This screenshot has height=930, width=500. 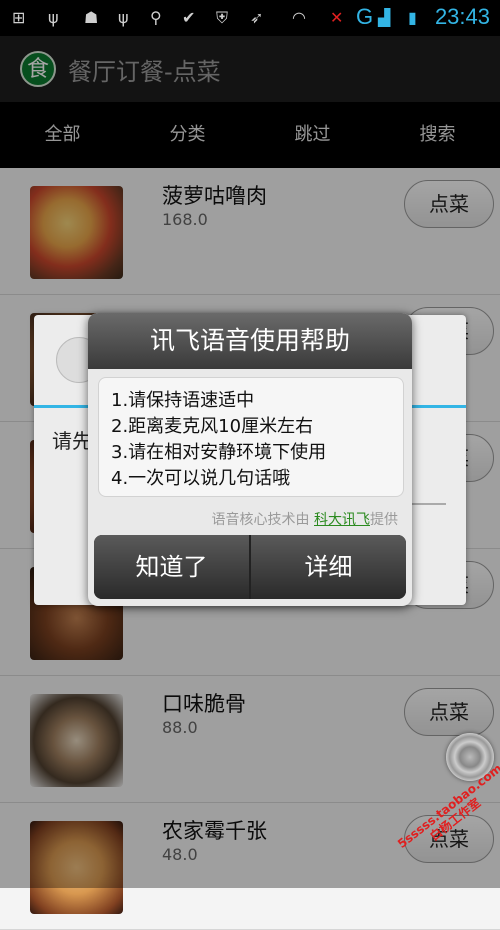 What do you see at coordinates (250, 567) in the screenshot?
I see `dialog-button-row: 知道了 详细` at bounding box center [250, 567].